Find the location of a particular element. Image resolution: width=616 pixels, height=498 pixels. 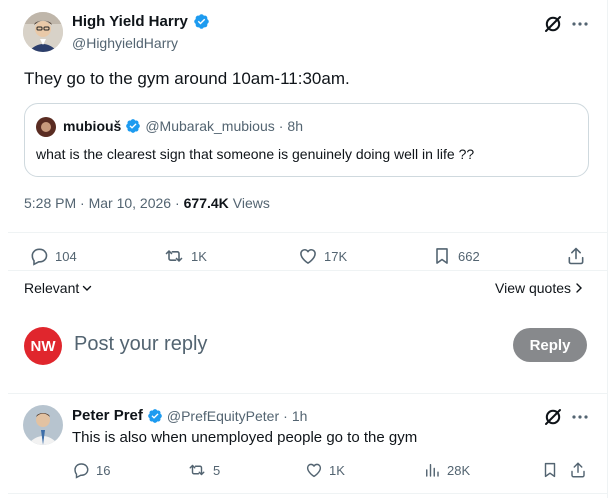

repost-count: 1K is located at coordinates (199, 256).